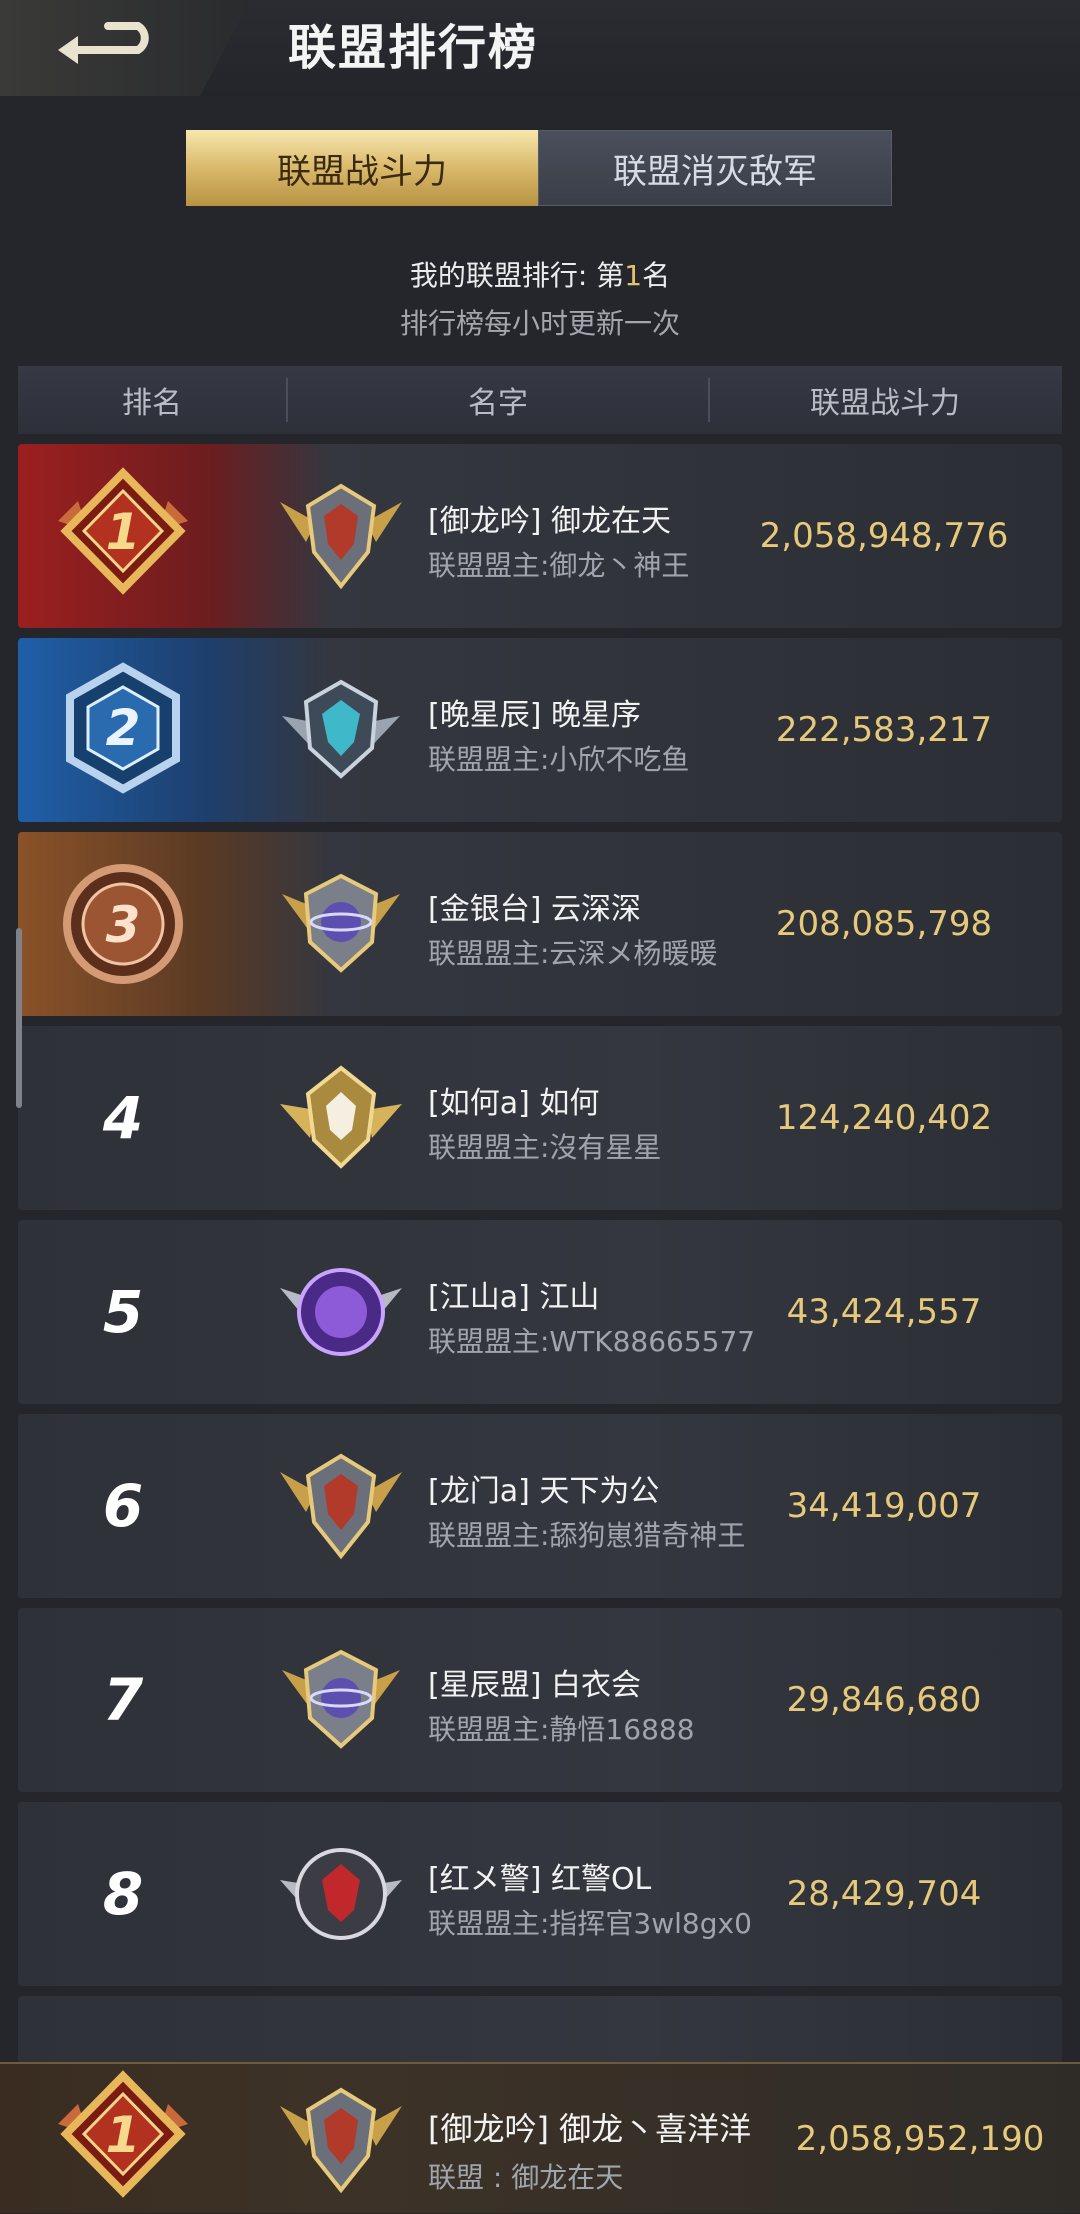  I want to click on rank-2-medal-icon: 2, so click(123, 728).